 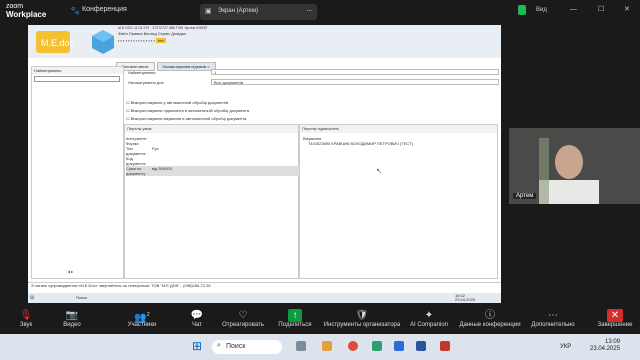 I want to click on participants-button: 👥2 Участники, so click(x=142, y=318).